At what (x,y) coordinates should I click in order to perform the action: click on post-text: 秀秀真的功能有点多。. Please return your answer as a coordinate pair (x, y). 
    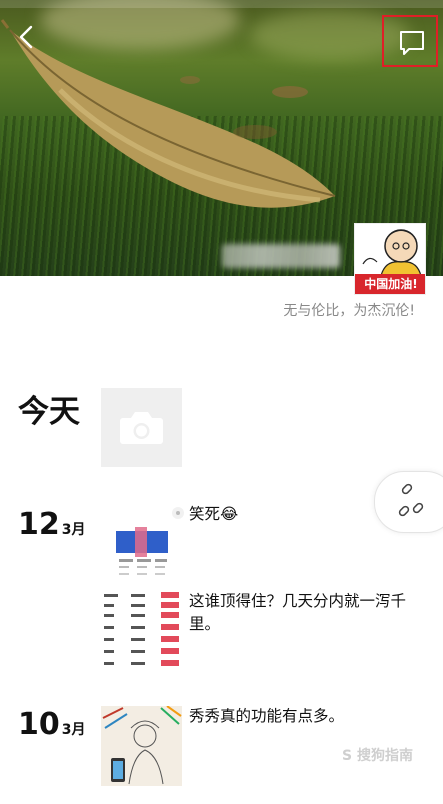
    Looking at the image, I should click on (266, 716).